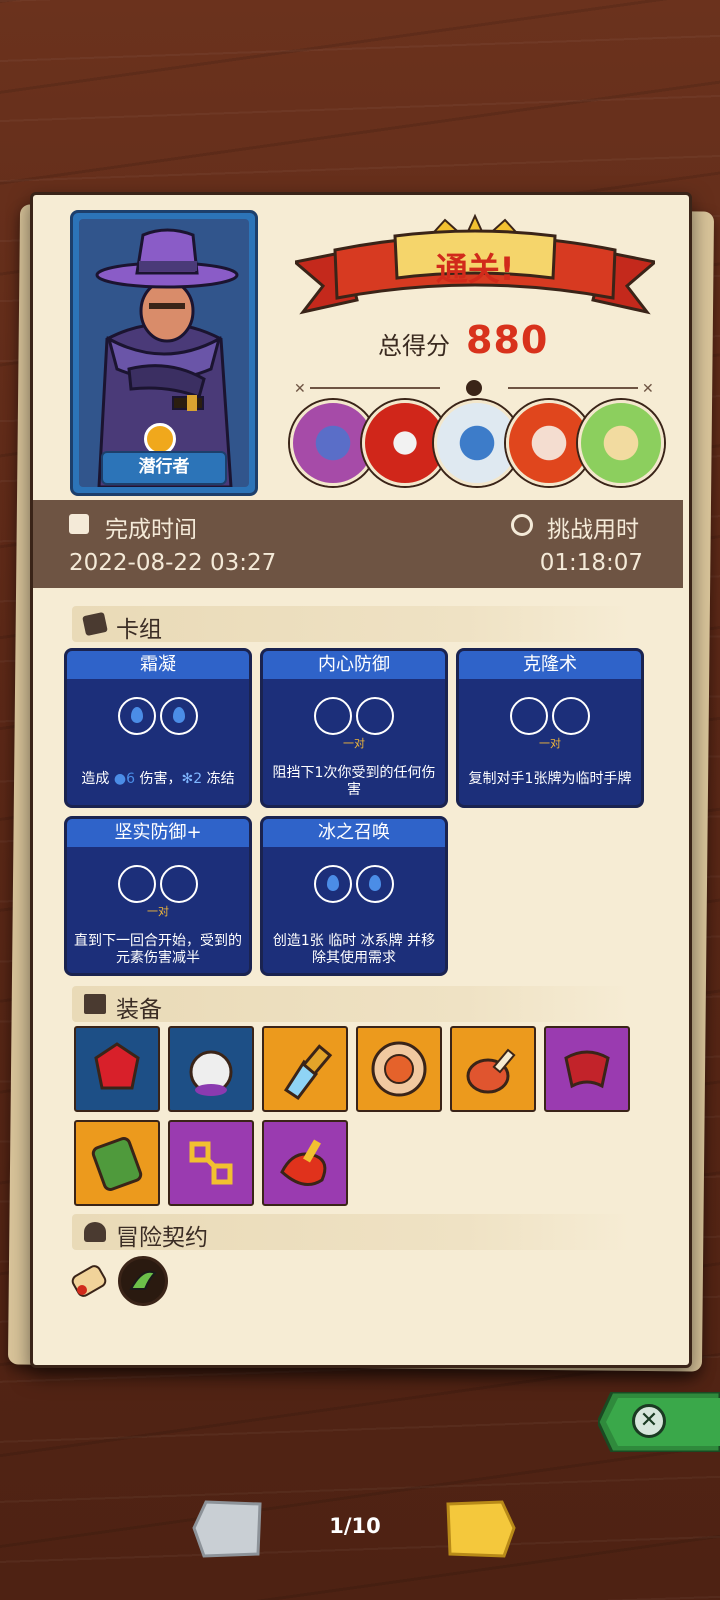 The height and width of the screenshot is (1600, 720). I want to click on victory-text: 通关!, so click(475, 269).